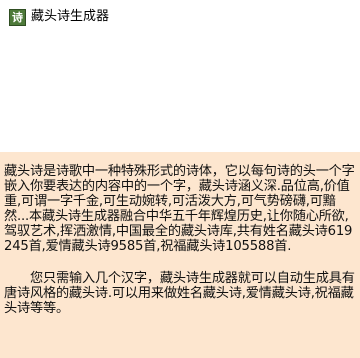  Describe the element at coordinates (17, 17) in the screenshot. I see `app-icon: 诗` at that location.